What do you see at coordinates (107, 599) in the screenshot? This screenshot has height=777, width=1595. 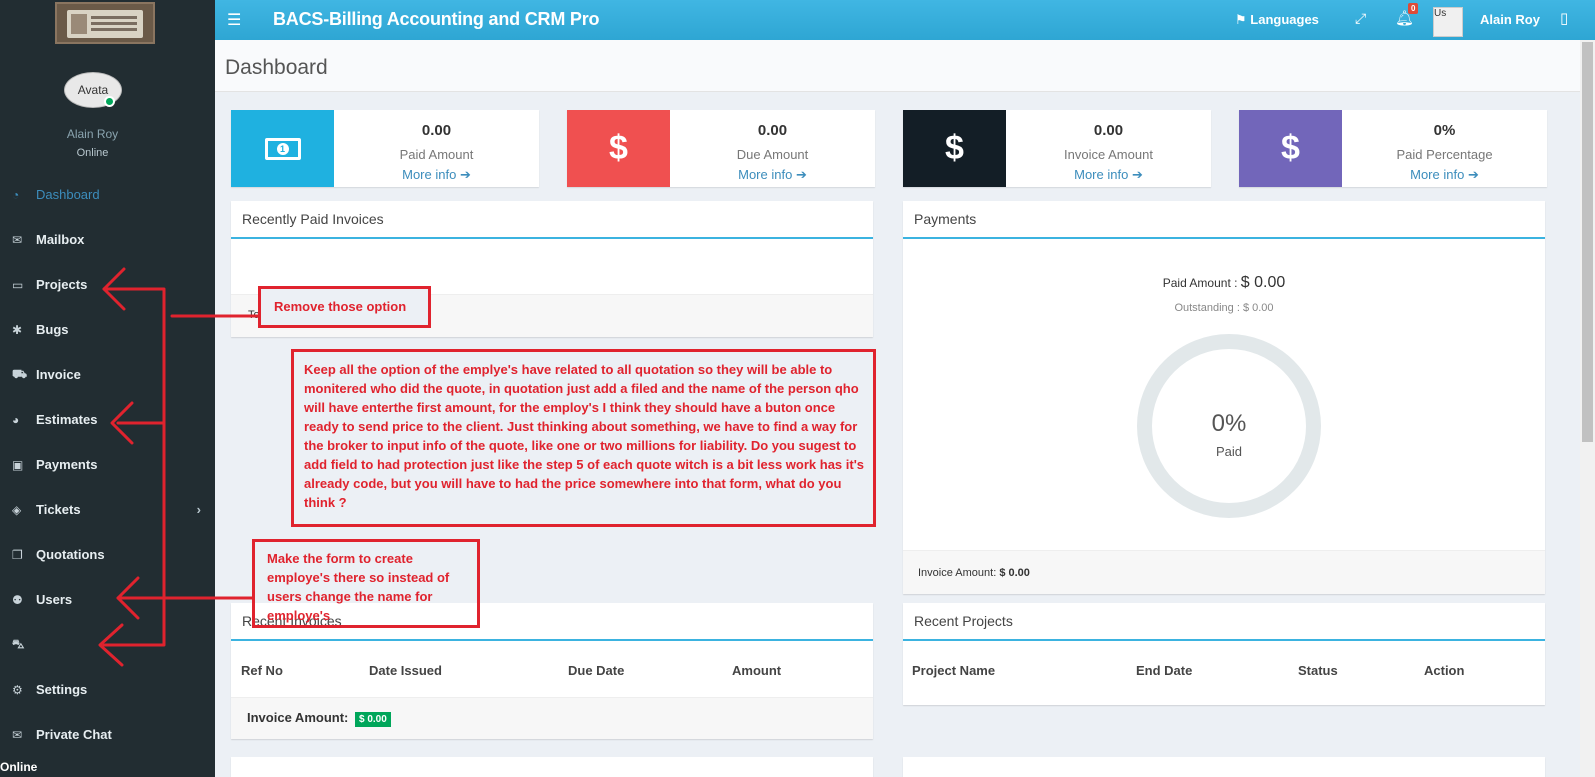 I see `sidebar-item-users: ⚉ Users` at bounding box center [107, 599].